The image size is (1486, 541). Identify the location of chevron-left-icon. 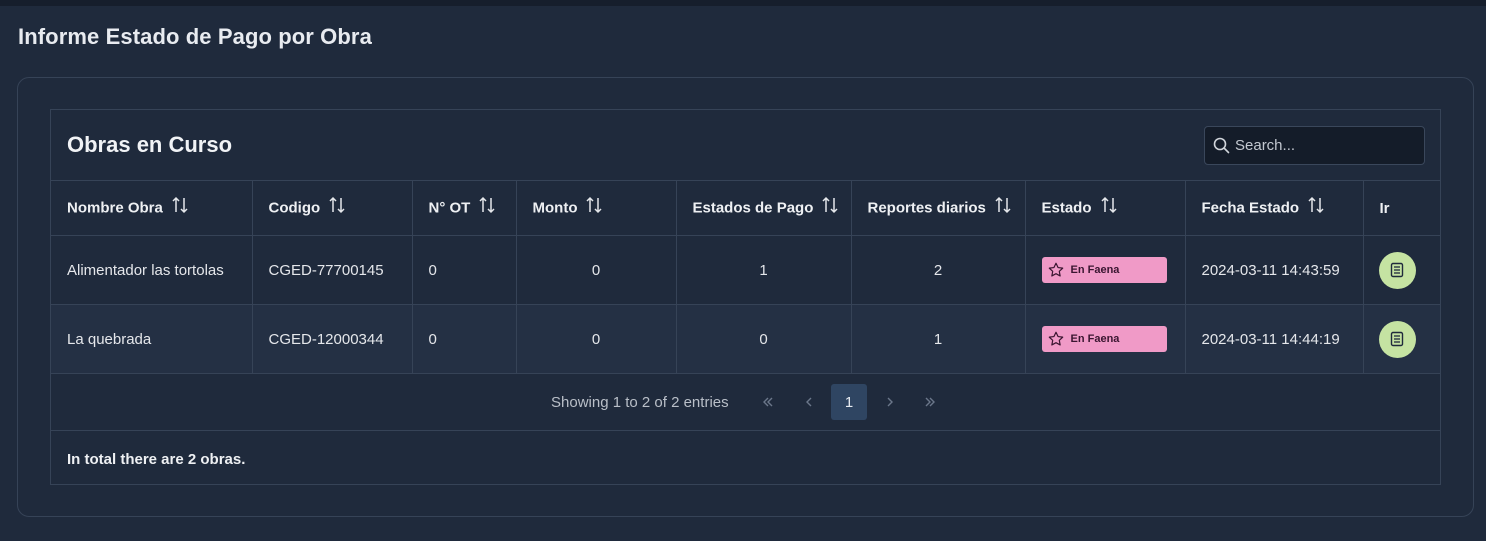
(809, 402).